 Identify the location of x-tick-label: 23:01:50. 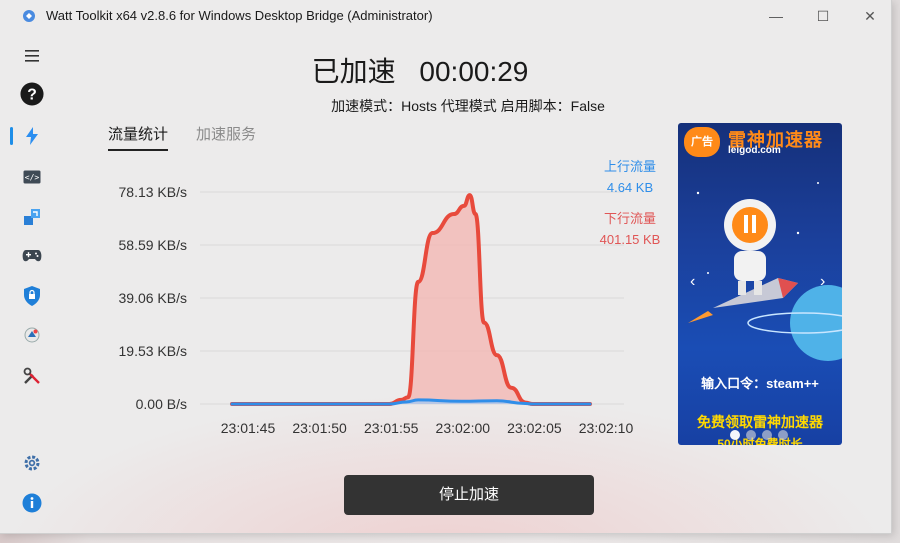
(319, 428).